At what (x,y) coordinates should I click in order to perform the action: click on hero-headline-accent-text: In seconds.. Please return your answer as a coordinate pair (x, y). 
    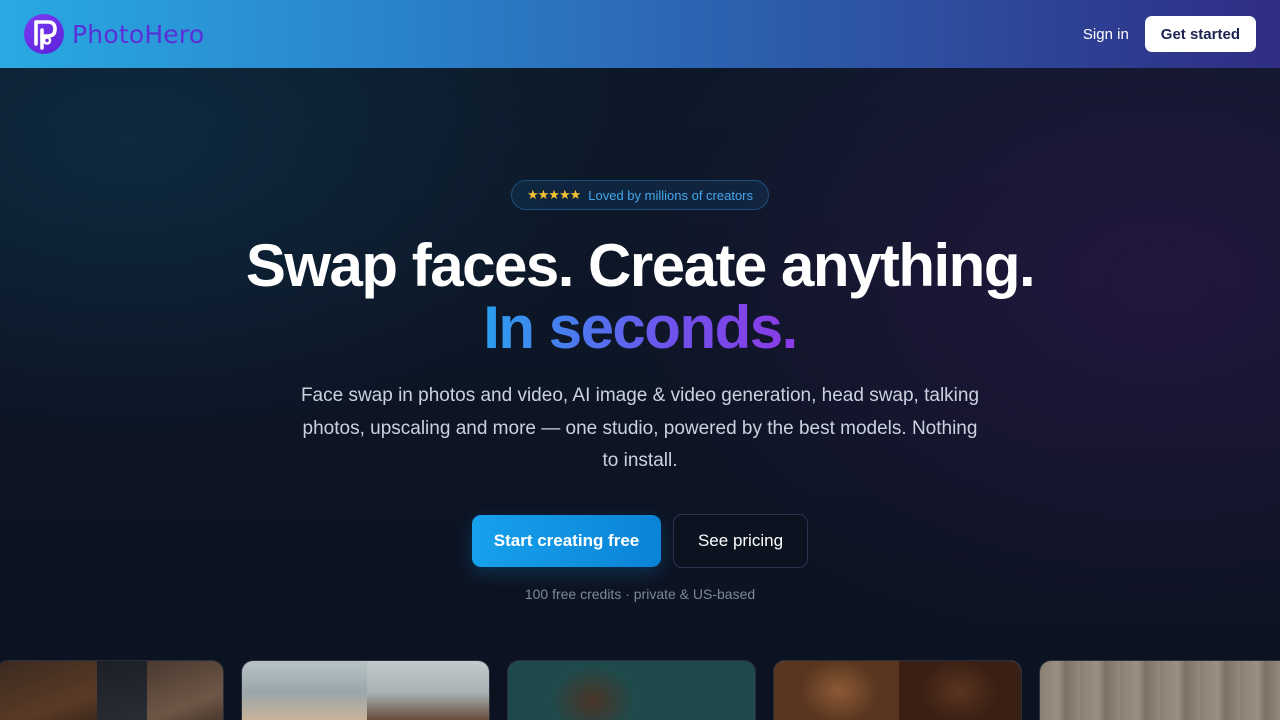
    Looking at the image, I should click on (640, 327).